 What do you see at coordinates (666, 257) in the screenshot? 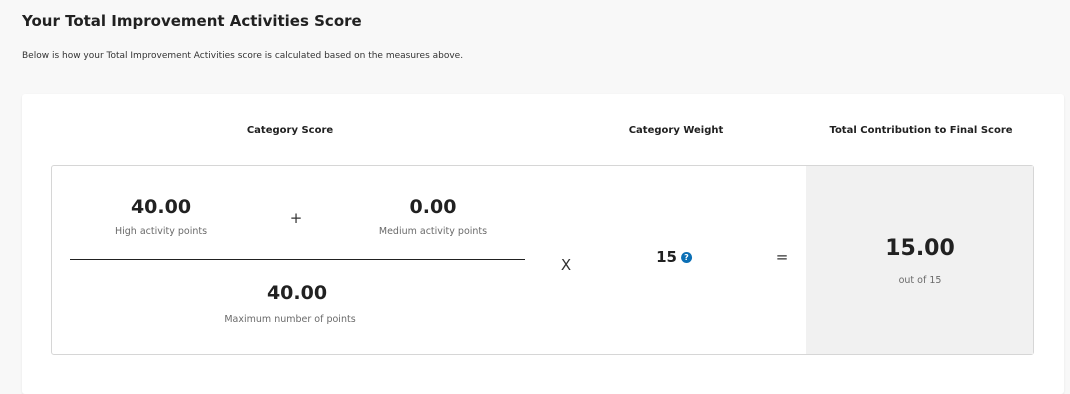
I see `category-weight-value: 15` at bounding box center [666, 257].